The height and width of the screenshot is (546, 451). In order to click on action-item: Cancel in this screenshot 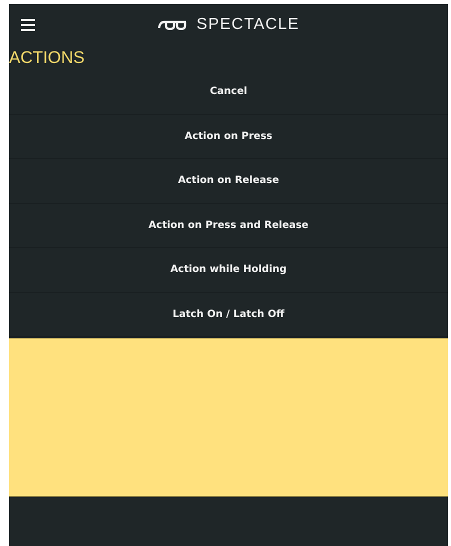, I will do `click(229, 92)`.